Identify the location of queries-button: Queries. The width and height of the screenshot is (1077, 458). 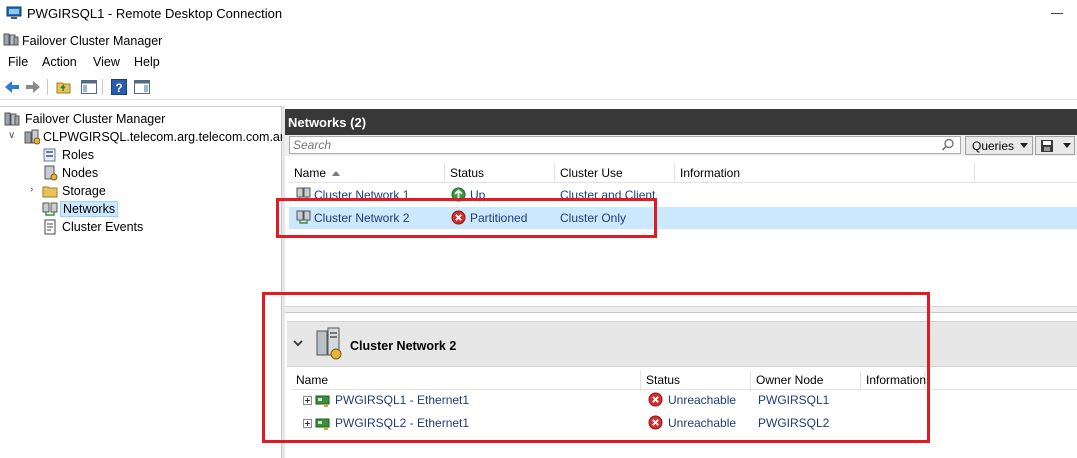
(999, 145).